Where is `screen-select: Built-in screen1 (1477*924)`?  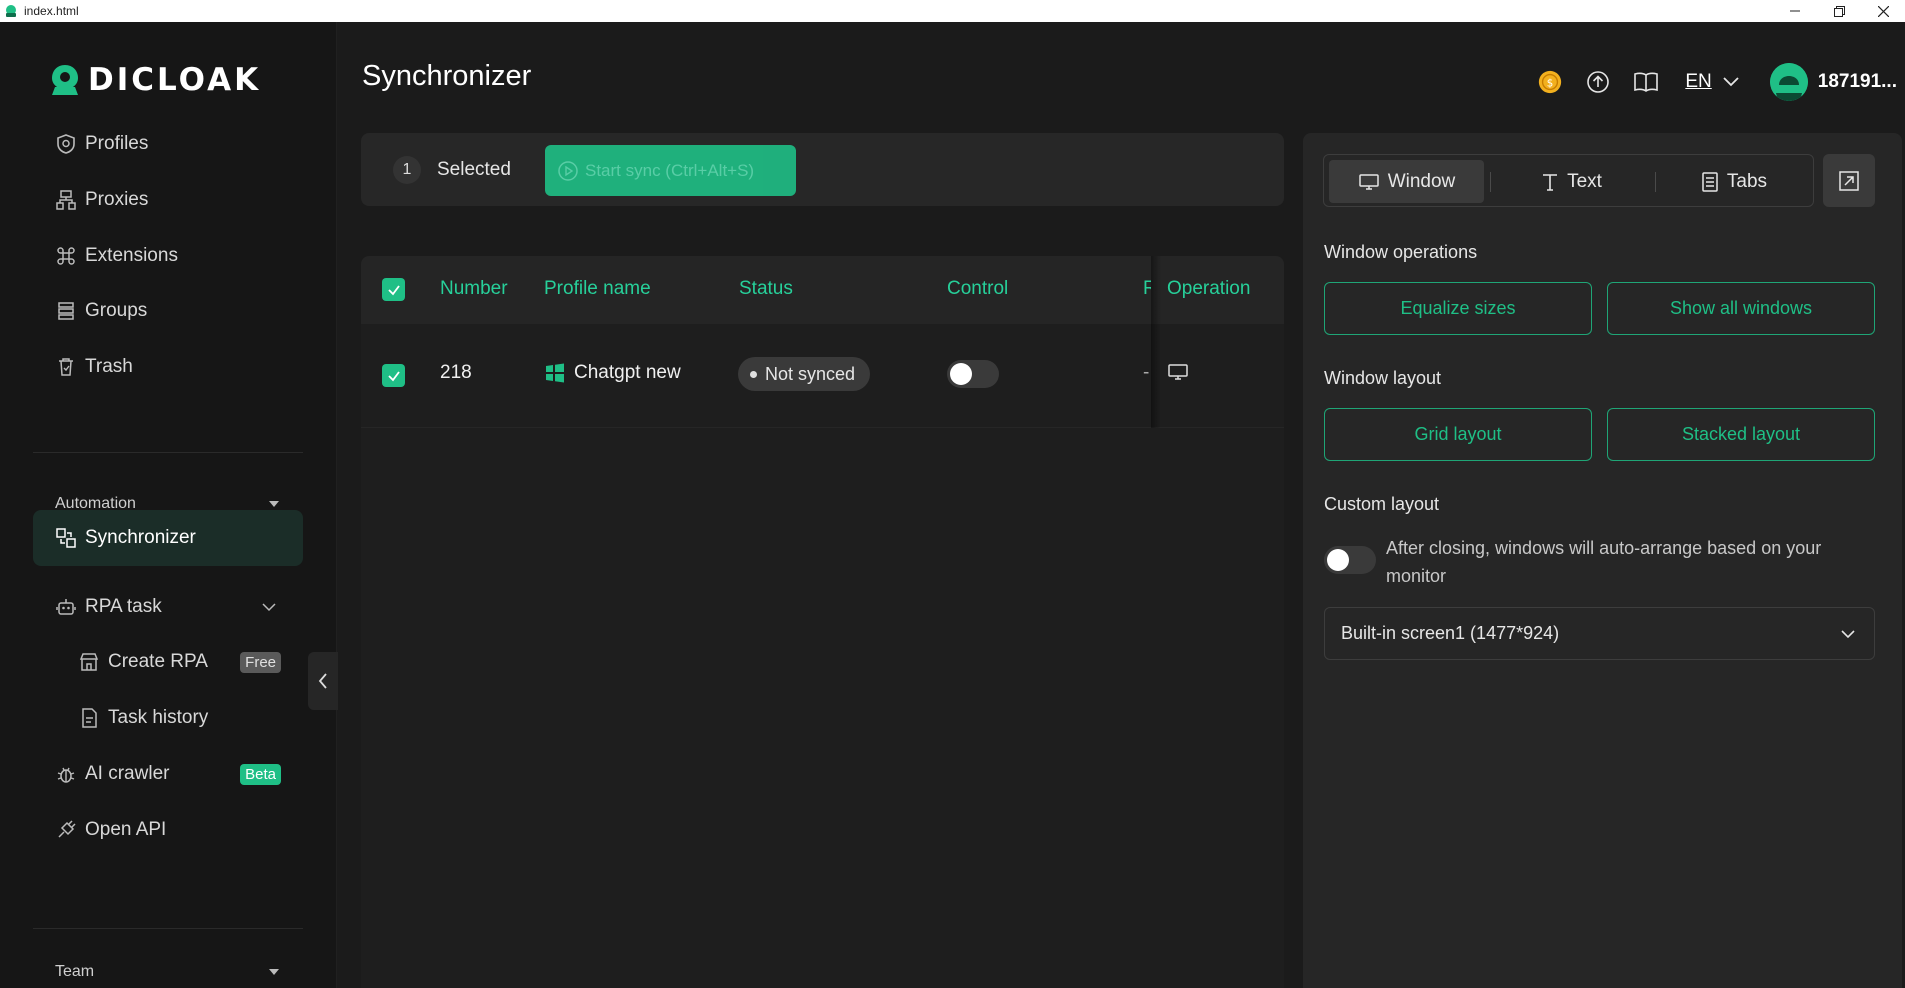 screen-select: Built-in screen1 (1477*924) is located at coordinates (1599, 633).